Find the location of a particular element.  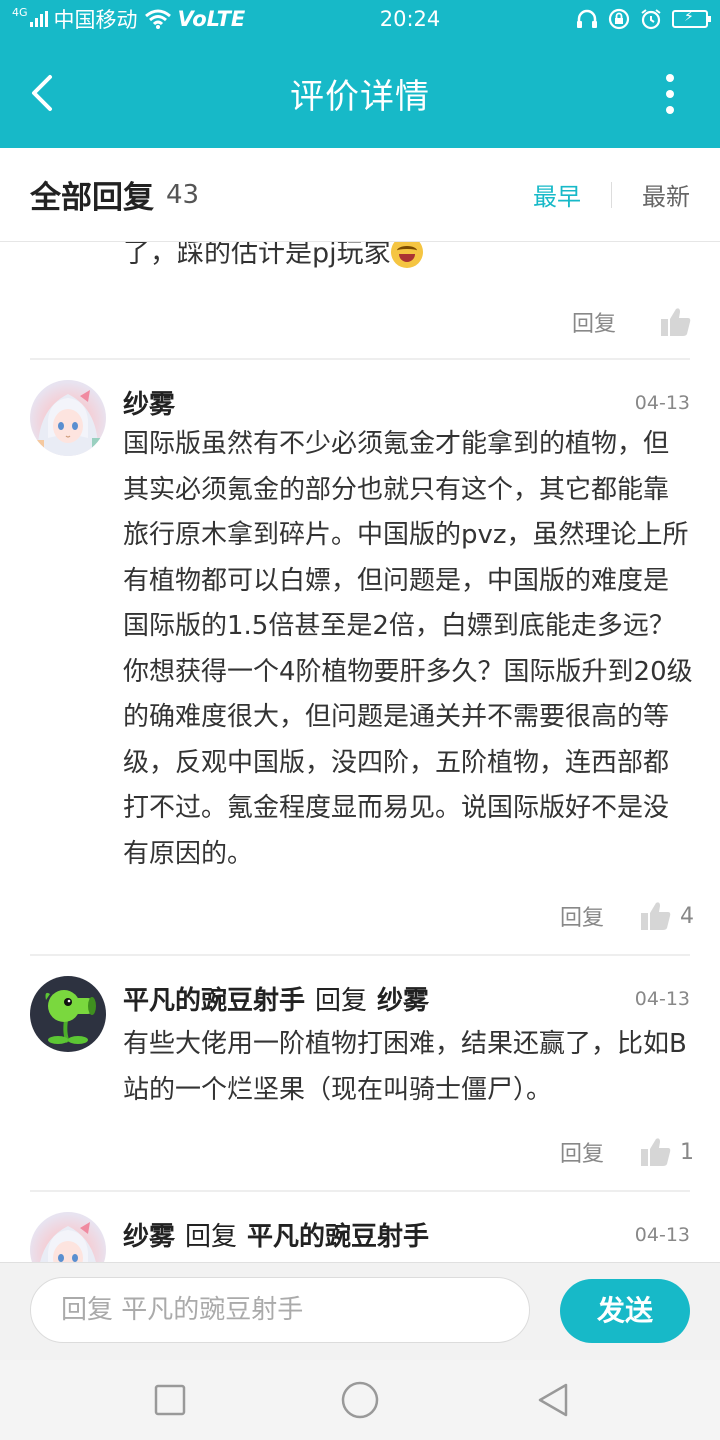

more-options-button is located at coordinates (670, 94).